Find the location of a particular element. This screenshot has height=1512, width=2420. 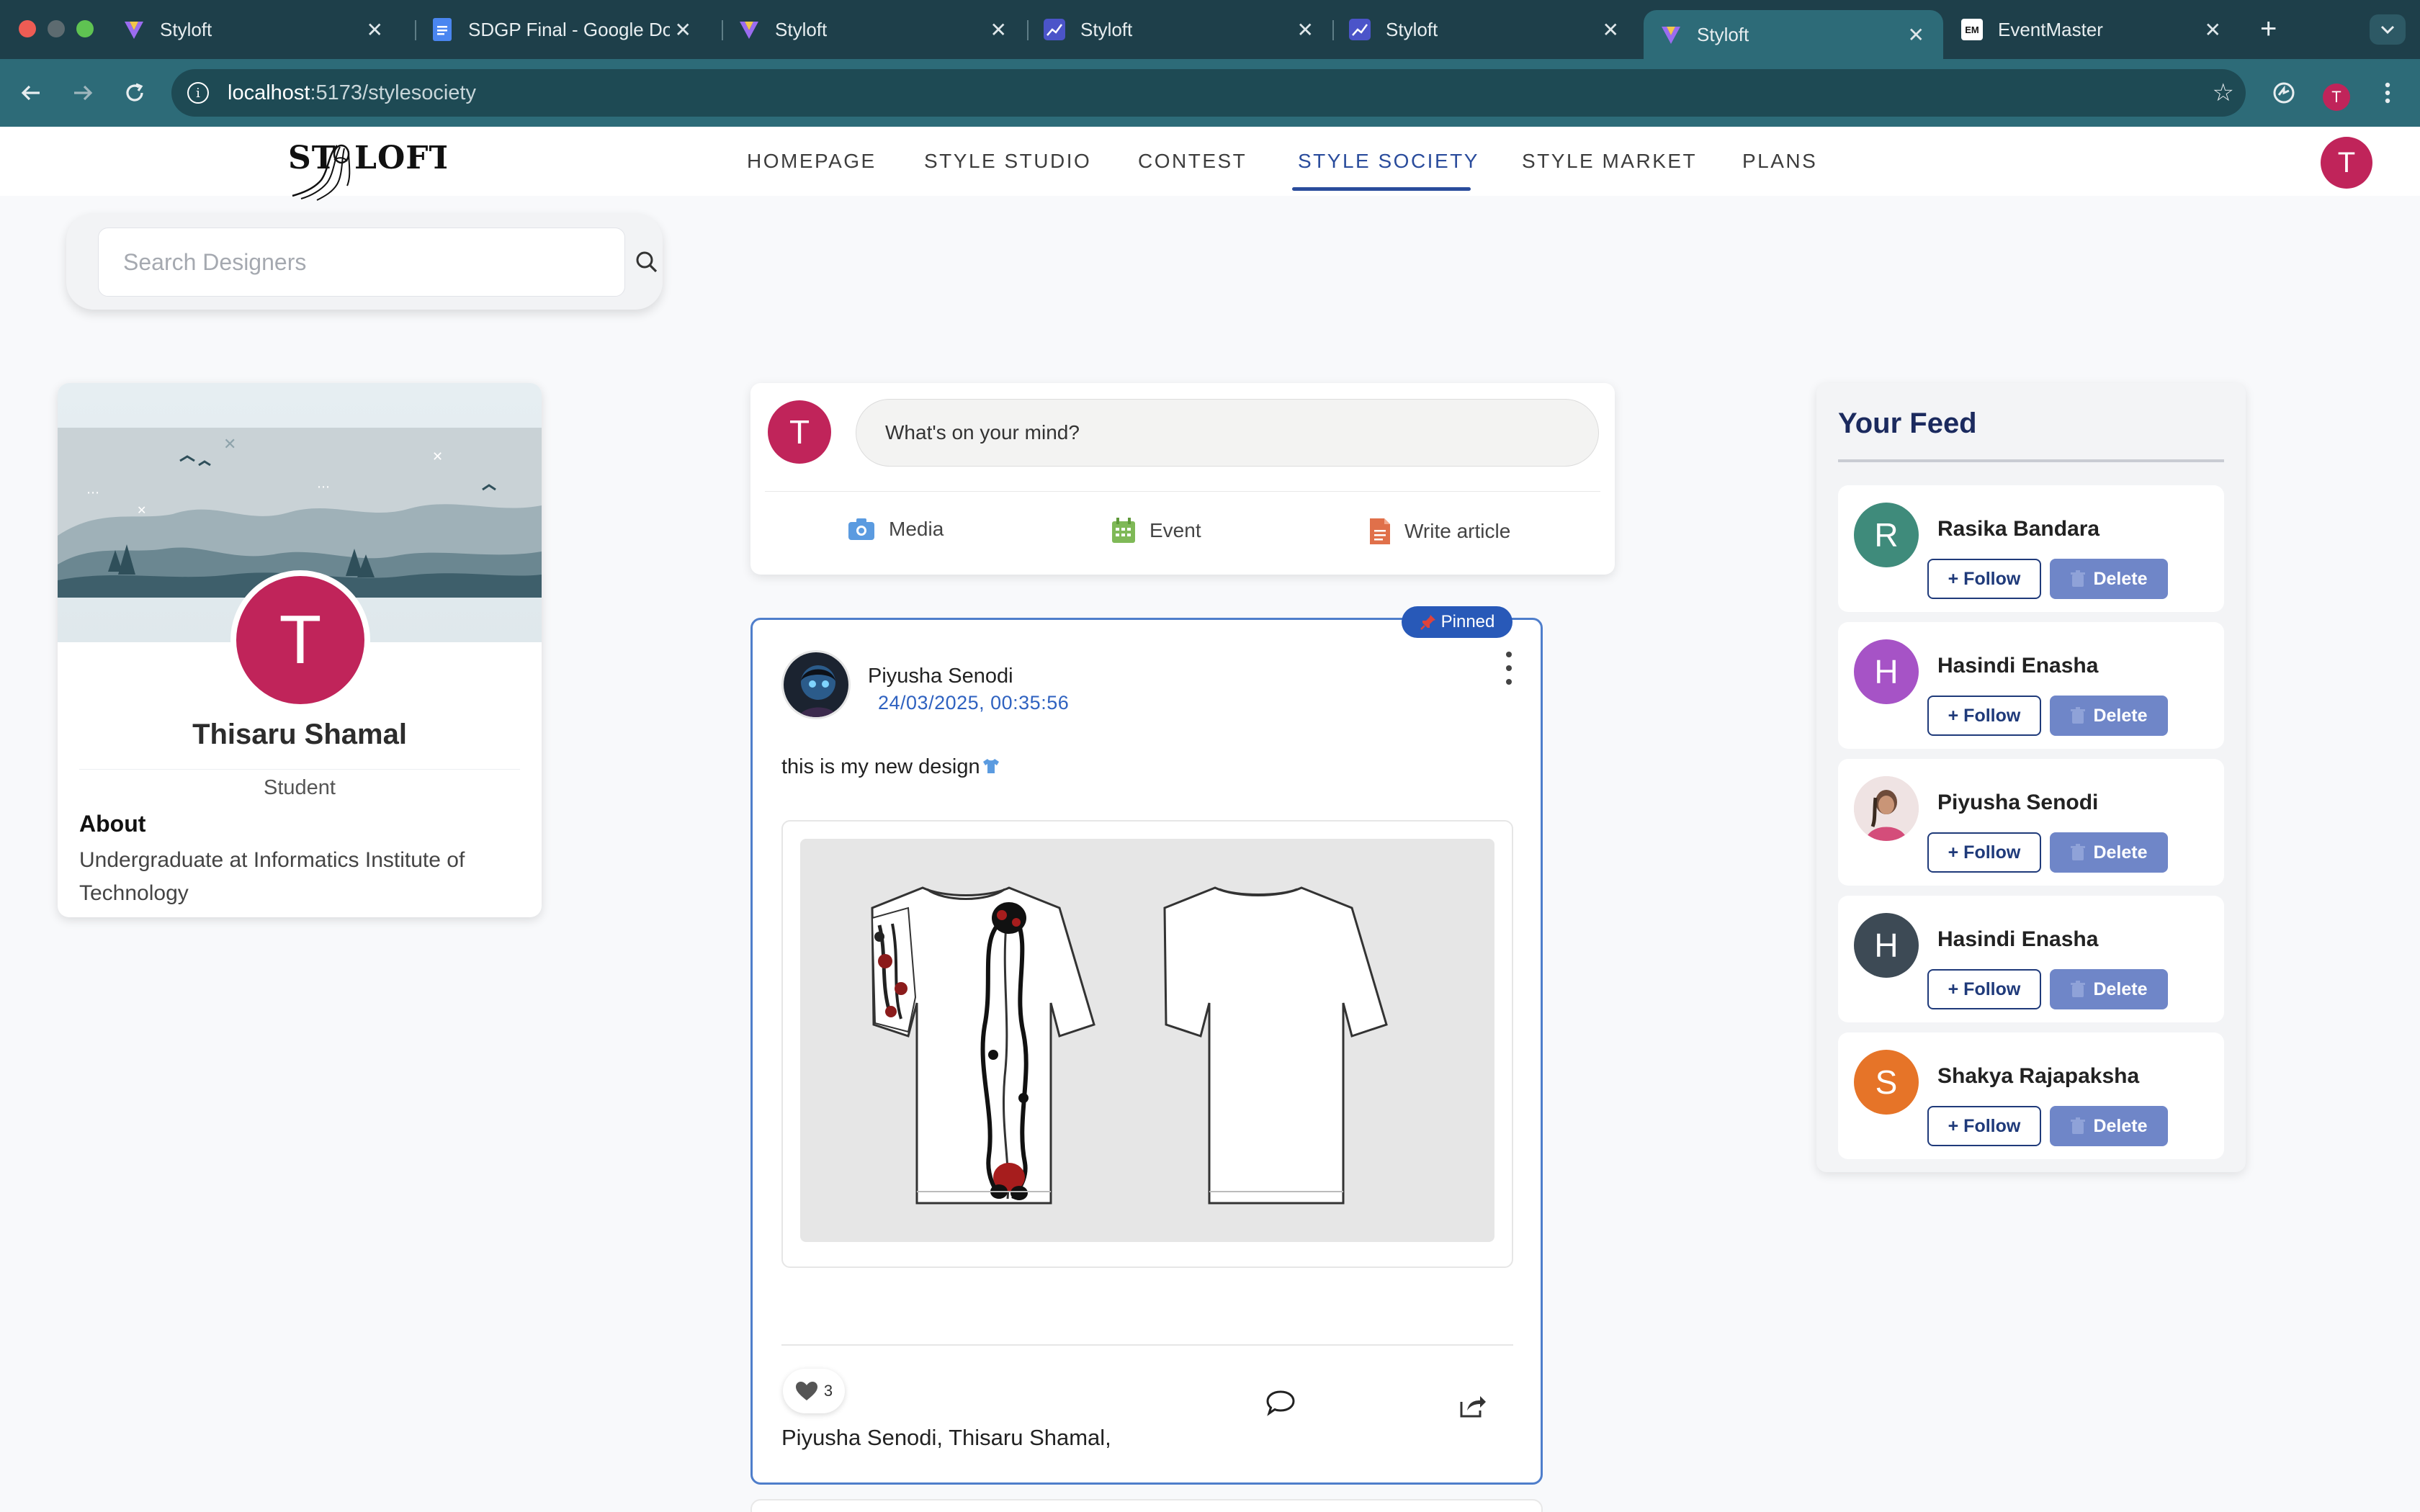

author-photo-icon is located at coordinates (816, 684).